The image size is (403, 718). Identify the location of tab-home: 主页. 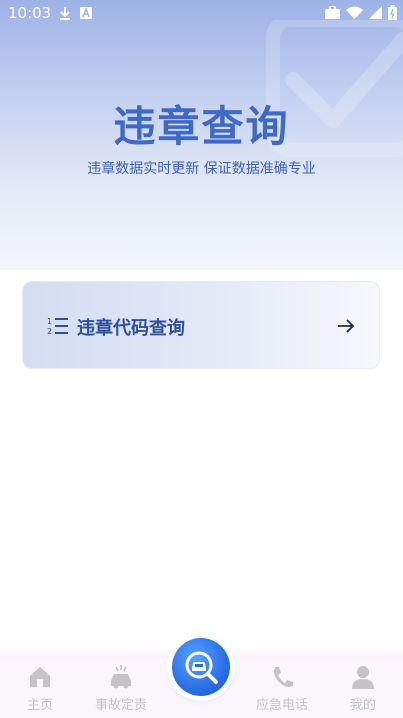
(40, 688).